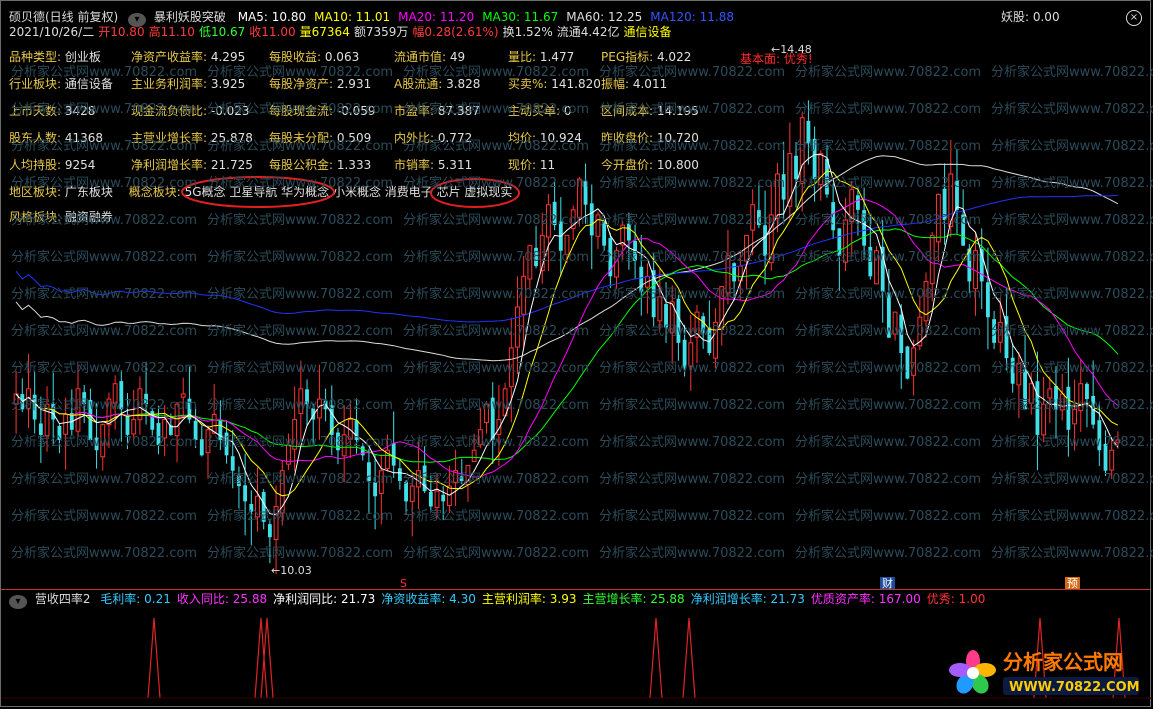 The image size is (1153, 709). I want to click on low-label: ←10.03, so click(291, 570).